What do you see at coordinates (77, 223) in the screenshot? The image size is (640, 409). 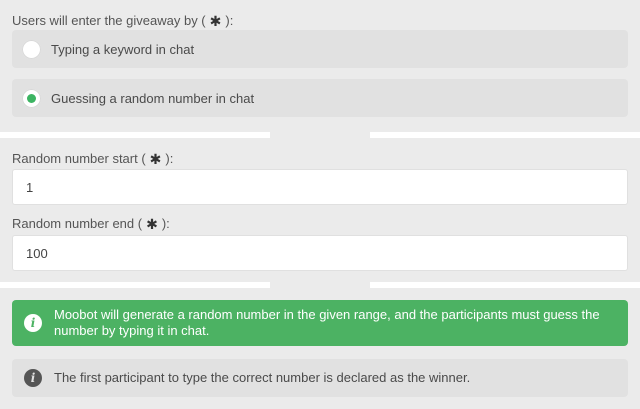 I see `random-end-label-text: Random number end (` at bounding box center [77, 223].